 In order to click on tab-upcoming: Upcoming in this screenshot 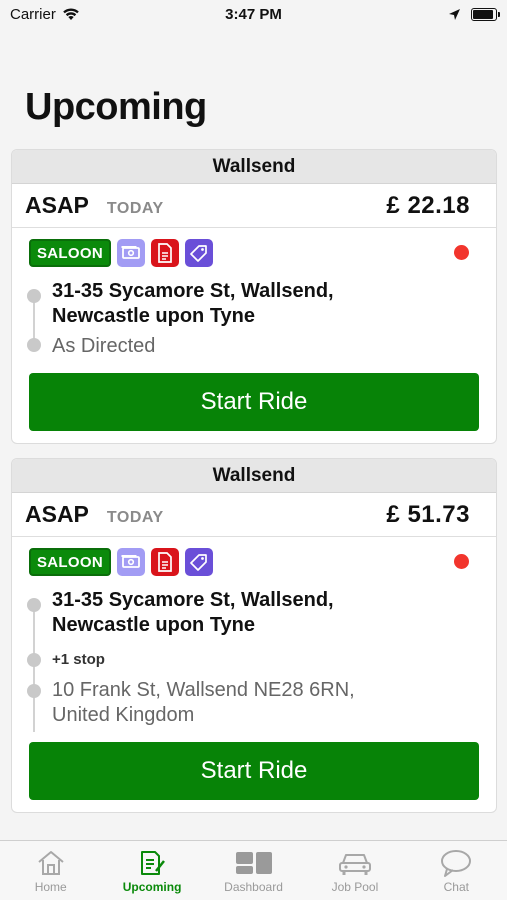, I will do `click(151, 870)`.